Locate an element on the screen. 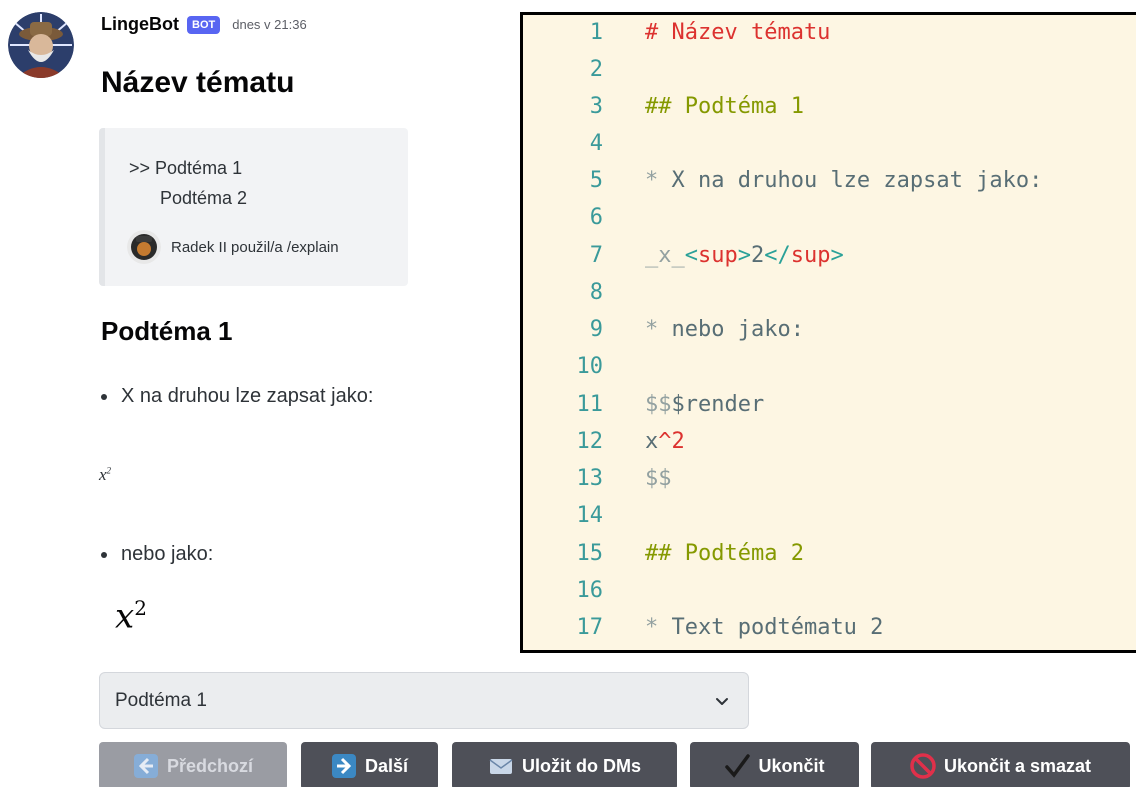 This screenshot has height=787, width=1136. section-title: Podtéma 1 is located at coordinates (167, 331).